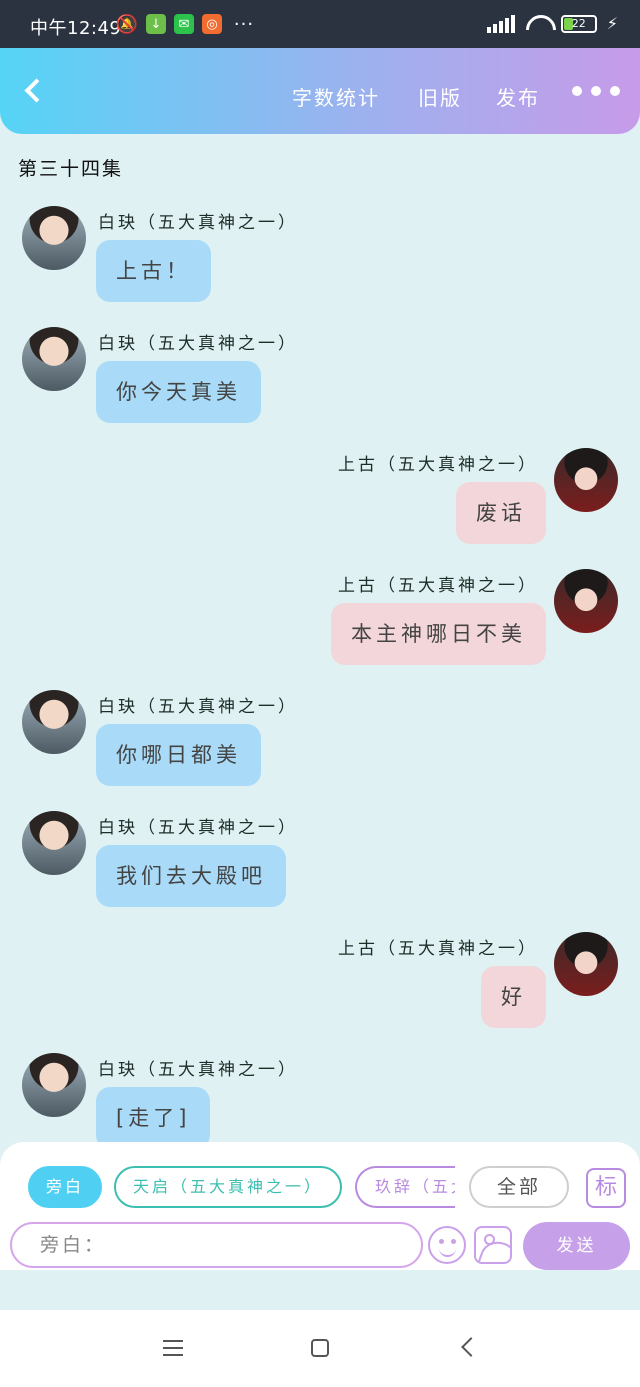  I want to click on message-bubble: [走了], so click(153, 1118).